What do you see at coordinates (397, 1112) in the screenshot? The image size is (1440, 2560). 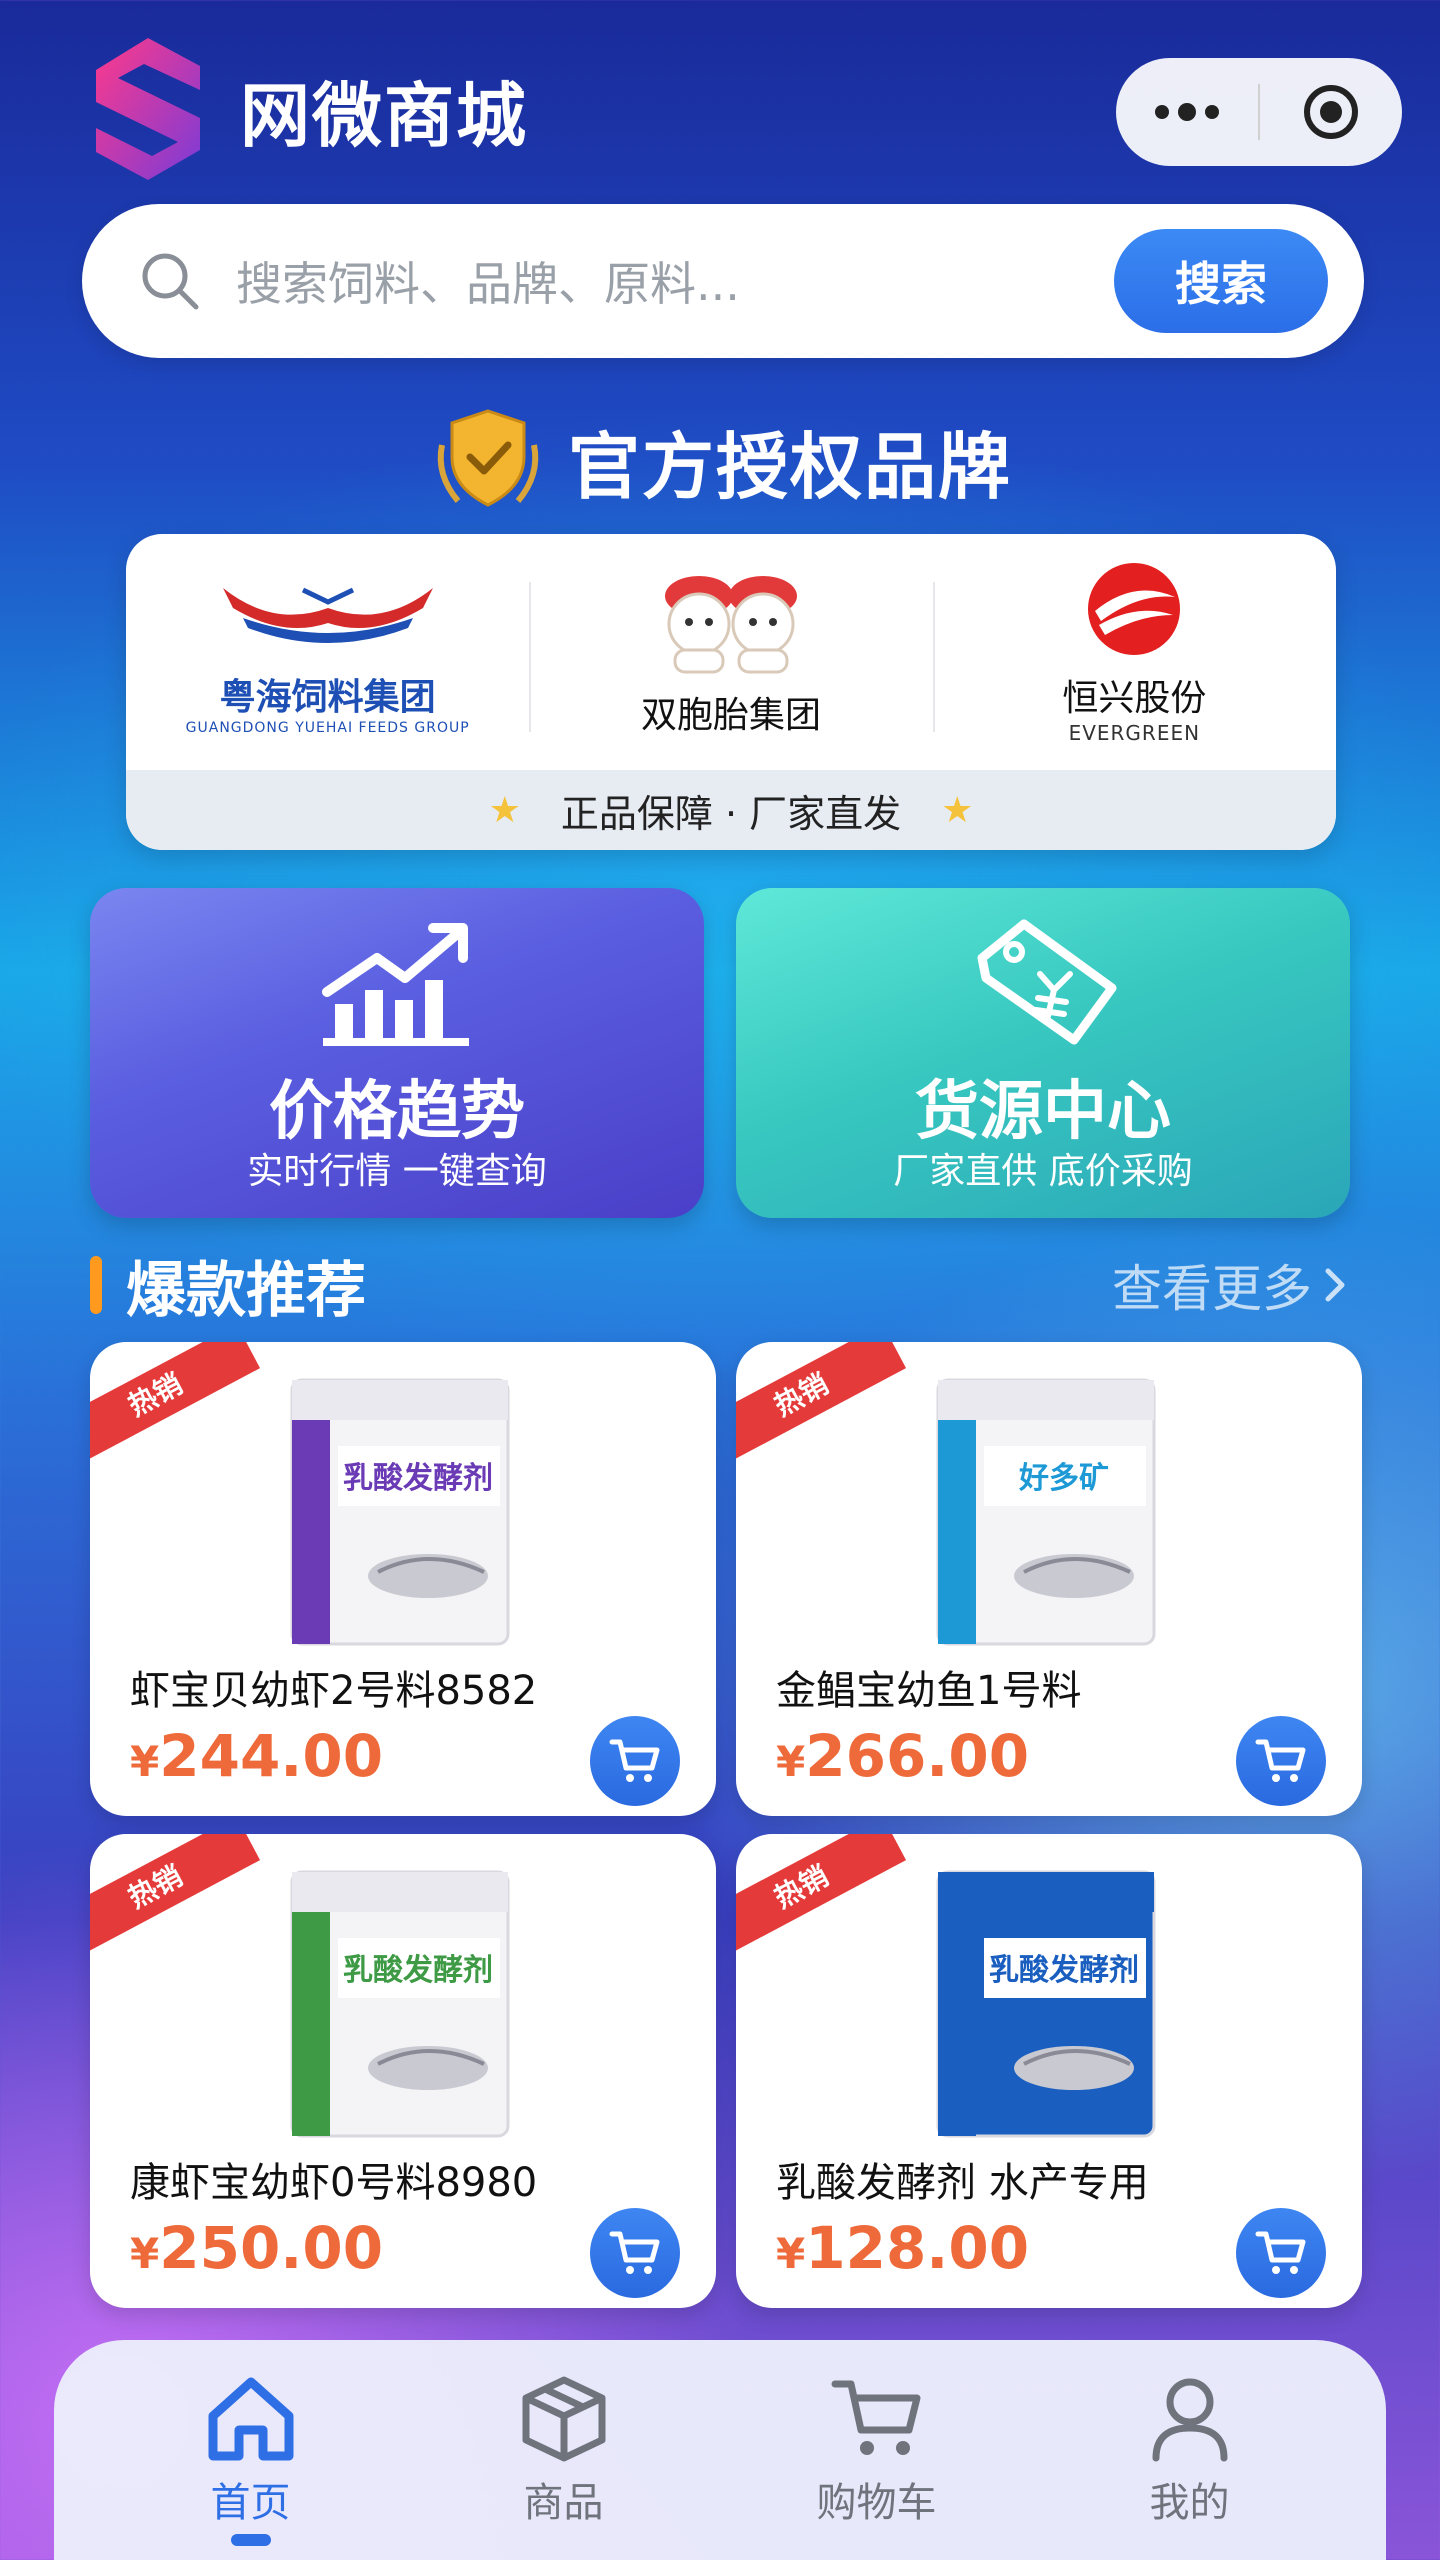 I see `feature-title: 价格趋势` at bounding box center [397, 1112].